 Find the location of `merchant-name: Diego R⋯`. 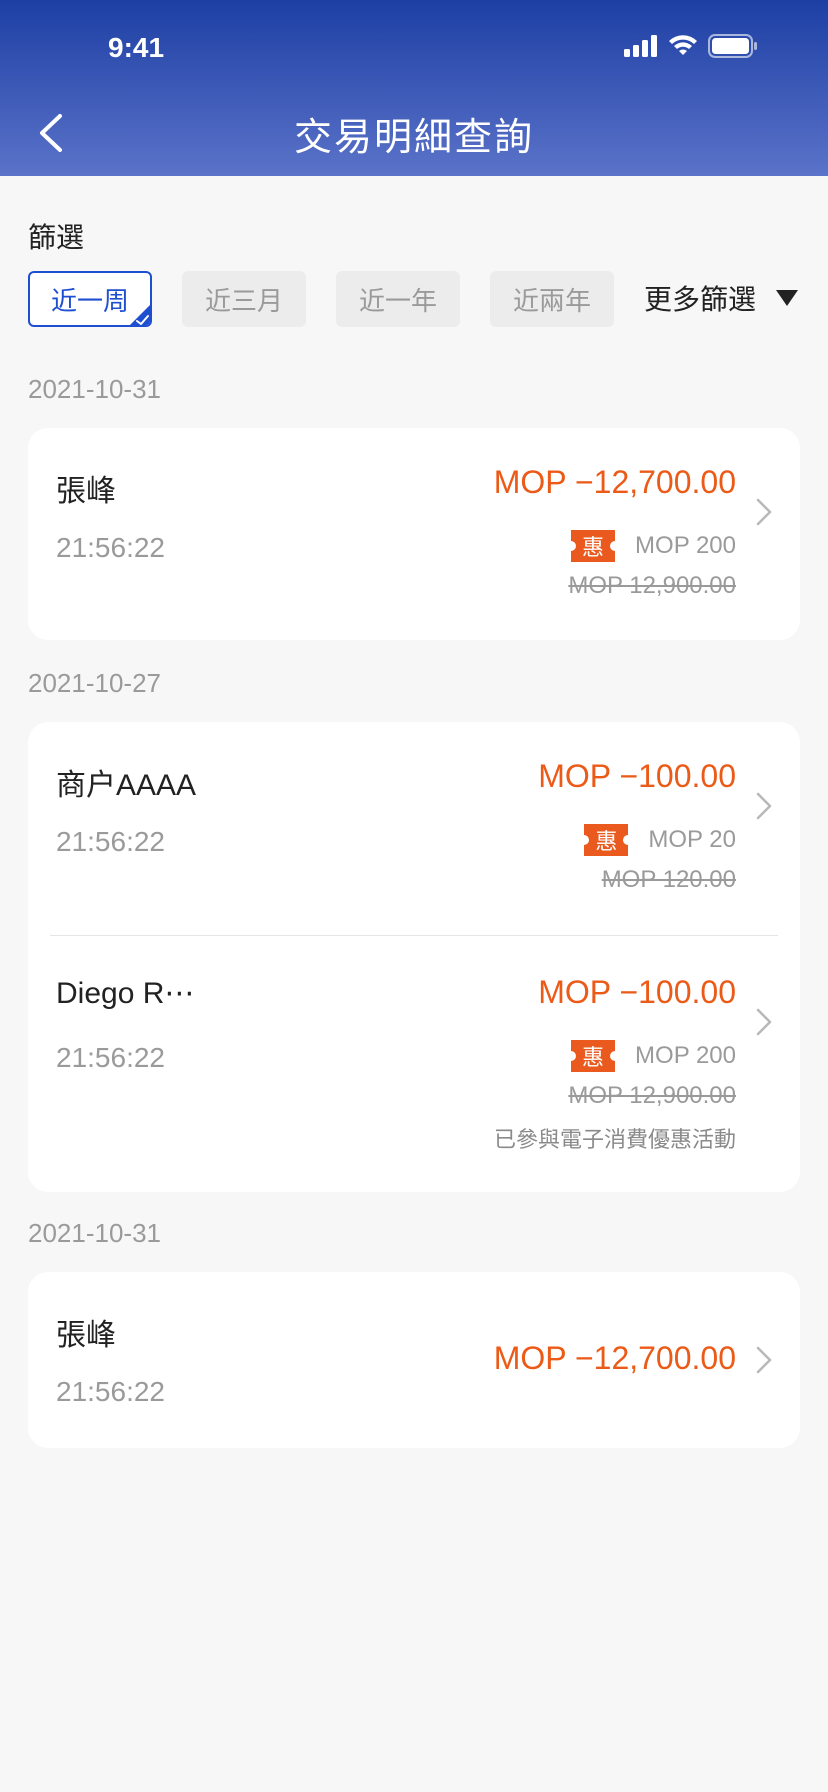

merchant-name: Diego R⋯ is located at coordinates (125, 993).